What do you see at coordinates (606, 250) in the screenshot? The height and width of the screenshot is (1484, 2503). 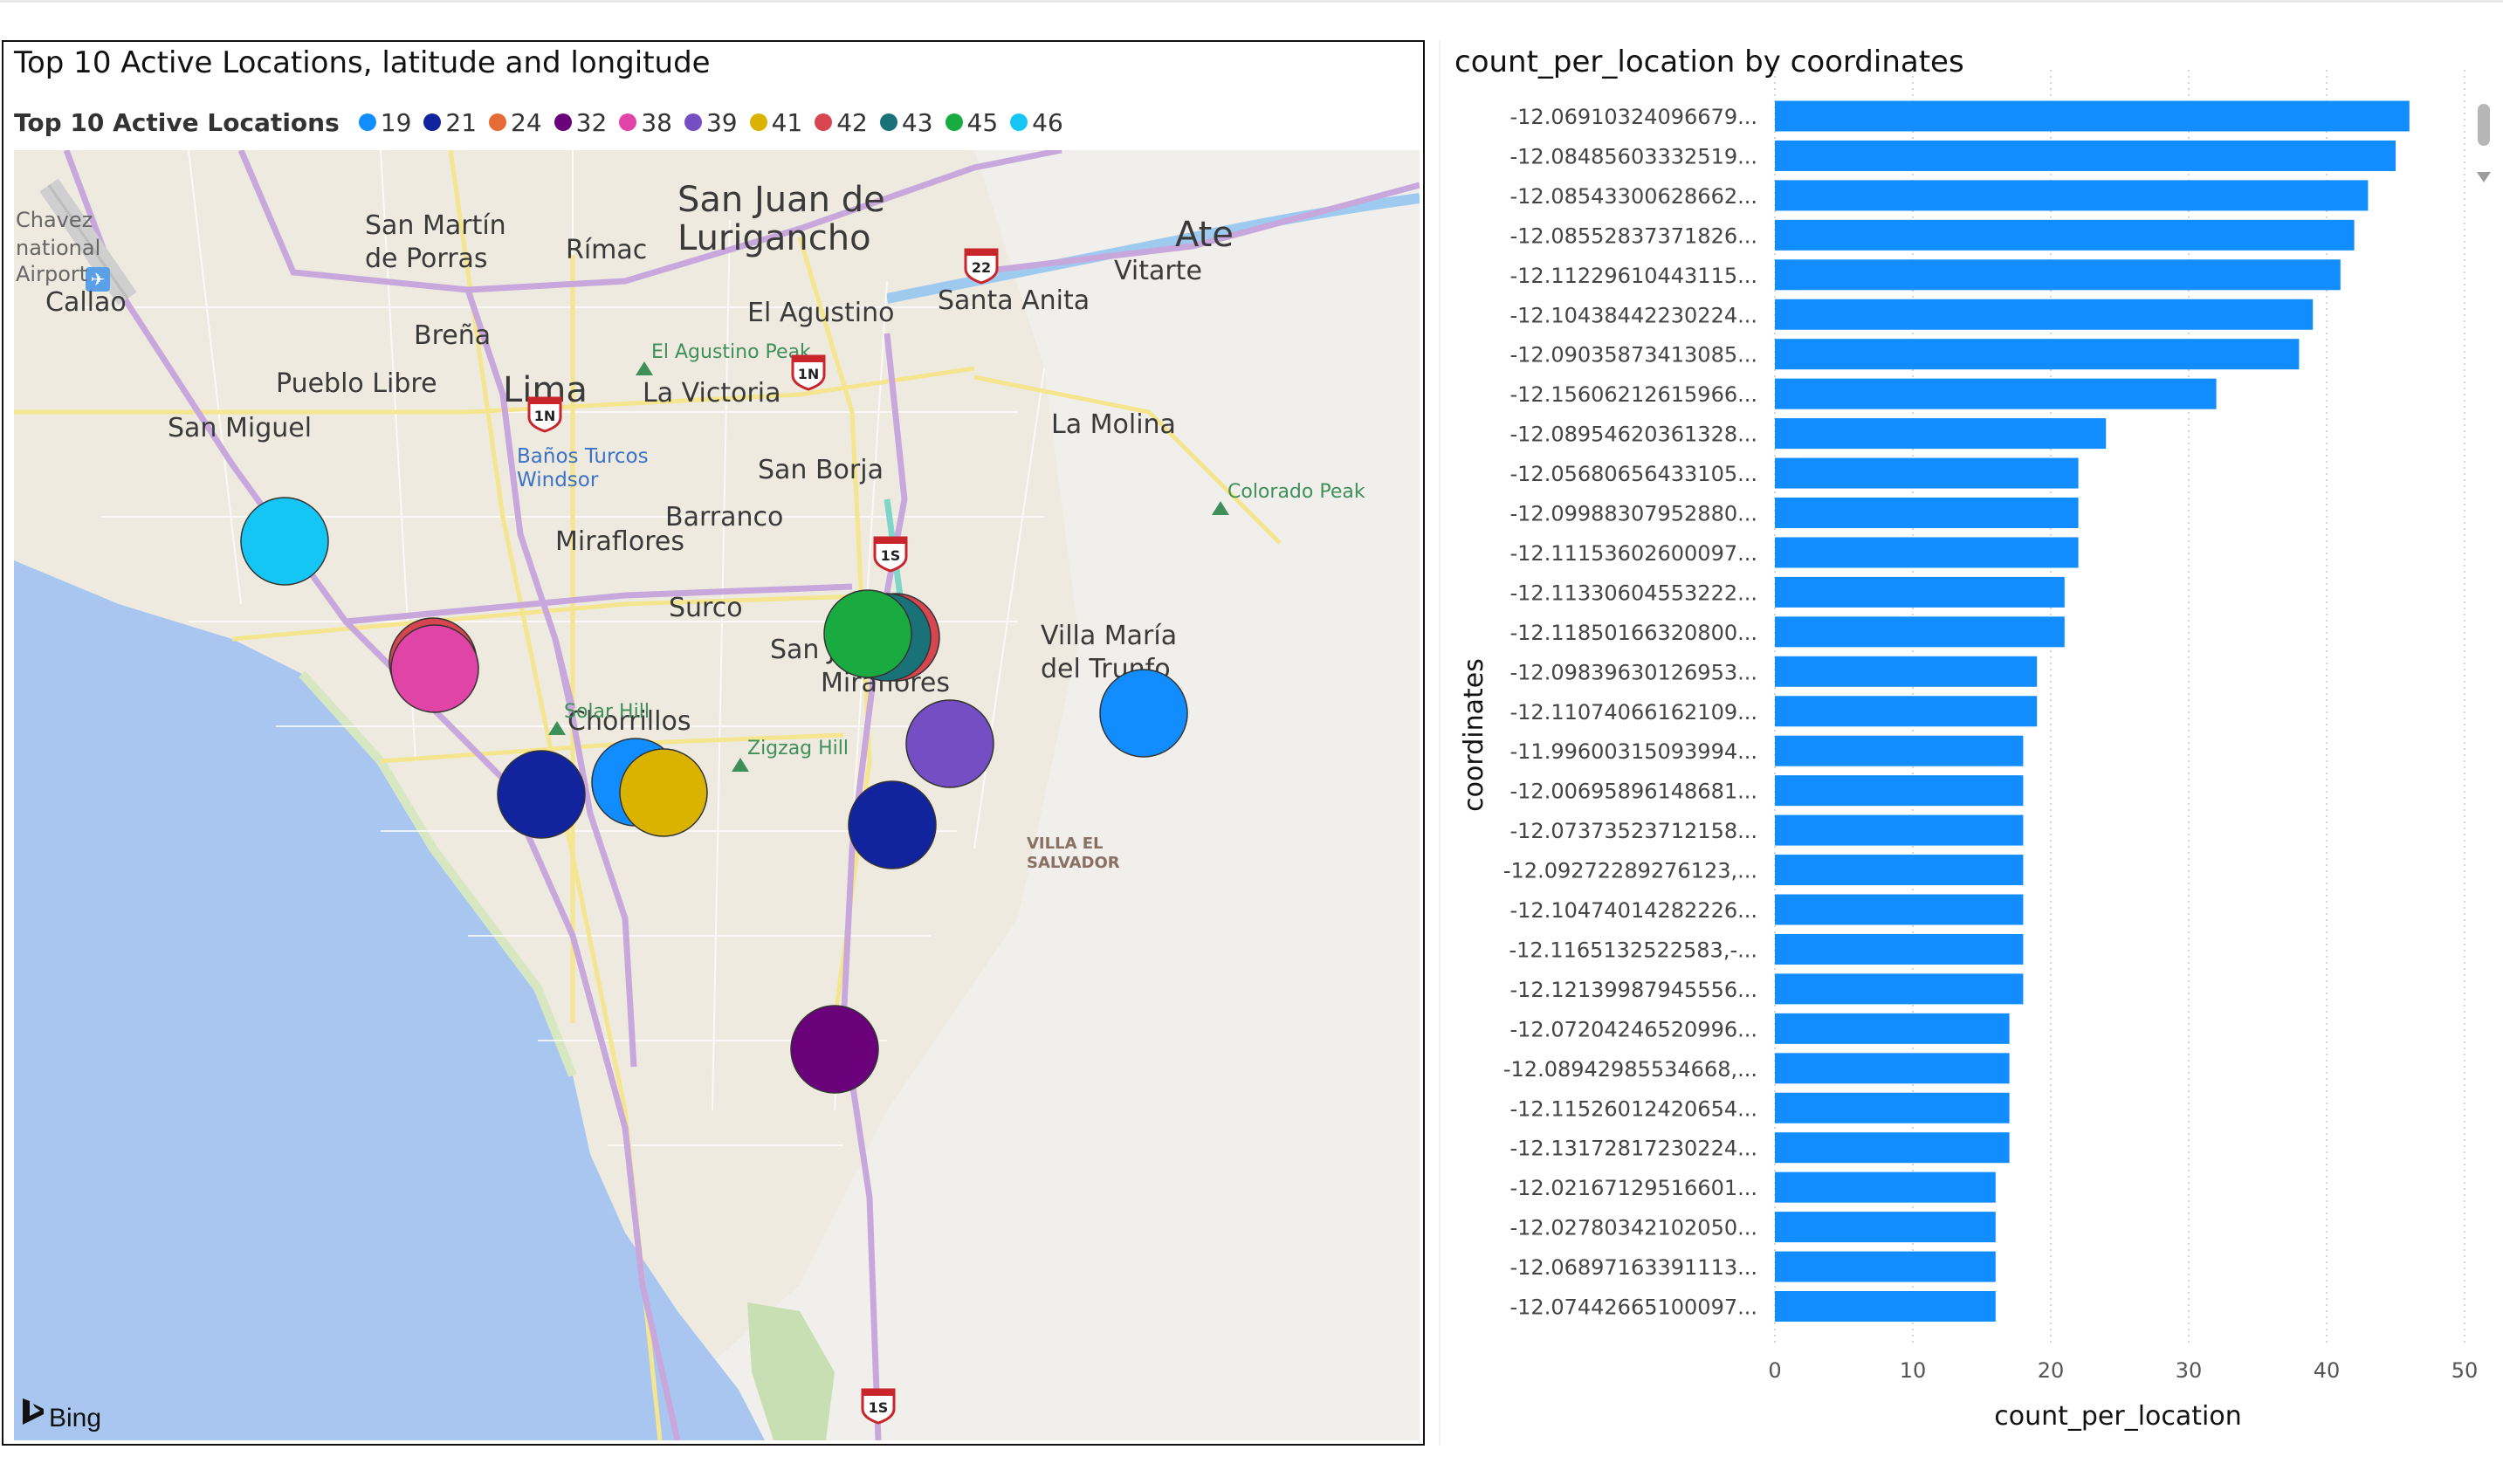 I see `place-label: Rímac` at bounding box center [606, 250].